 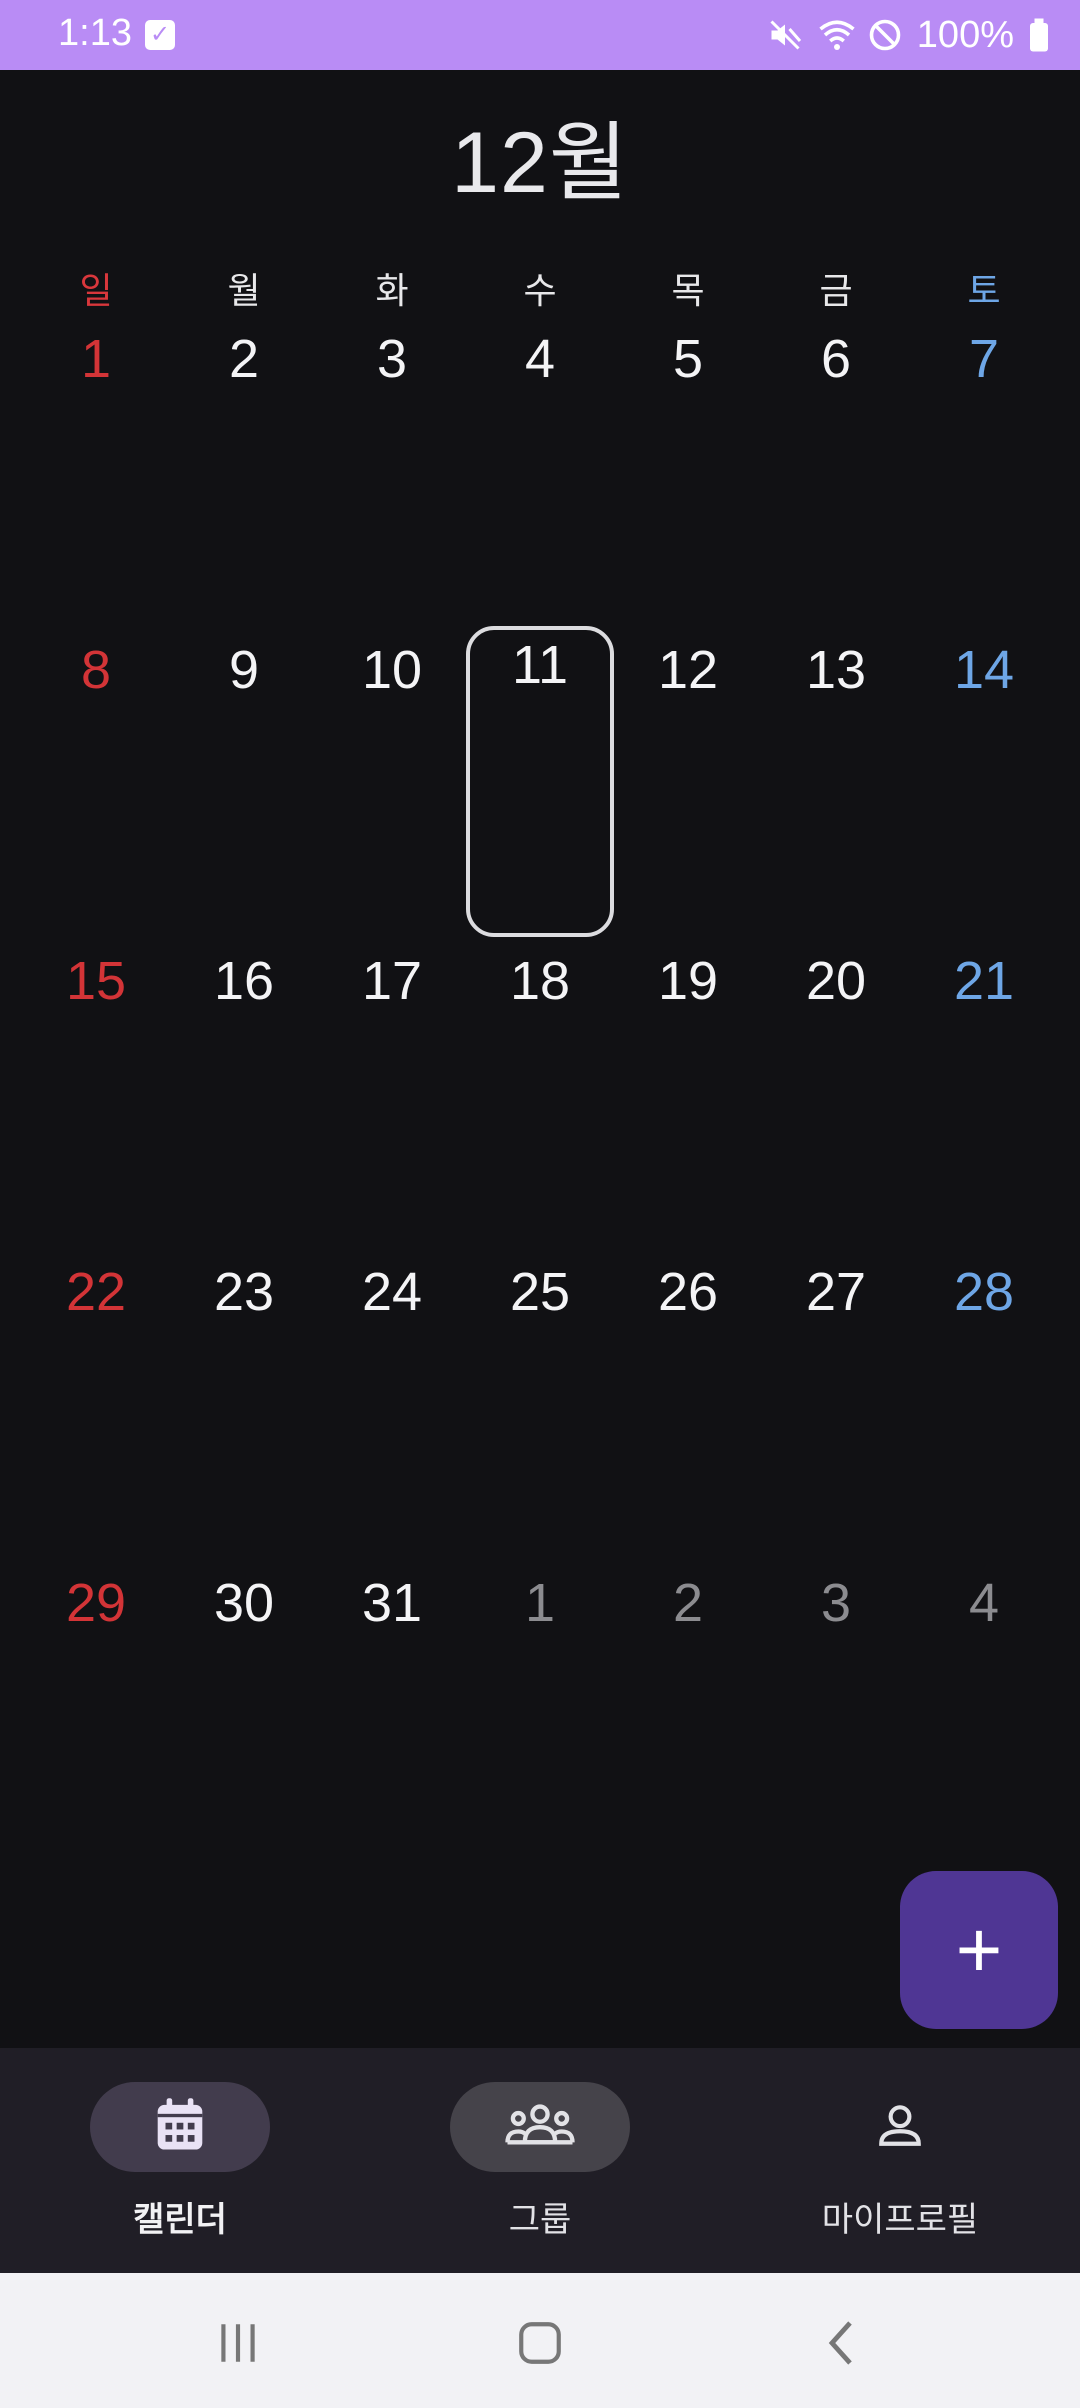 What do you see at coordinates (836, 1292) in the screenshot?
I see `day-number: 27` at bounding box center [836, 1292].